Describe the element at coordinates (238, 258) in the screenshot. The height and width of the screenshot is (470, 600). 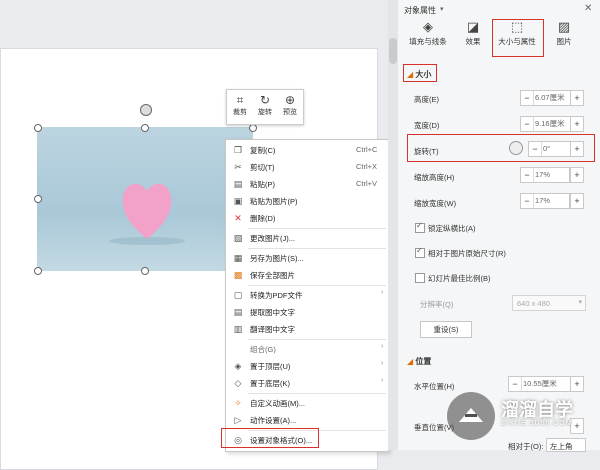
I see `save-as-image-icon: ▦` at that location.